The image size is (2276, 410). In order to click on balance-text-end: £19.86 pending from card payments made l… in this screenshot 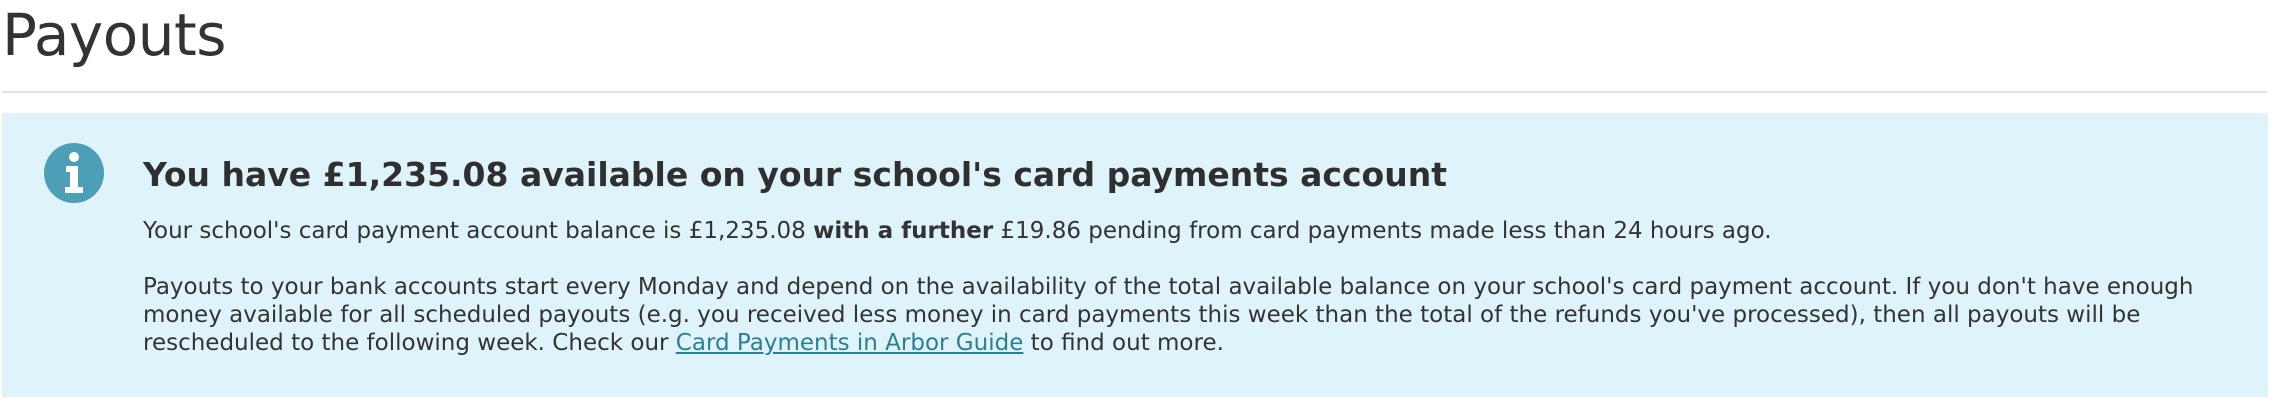, I will do `click(1382, 231)`.